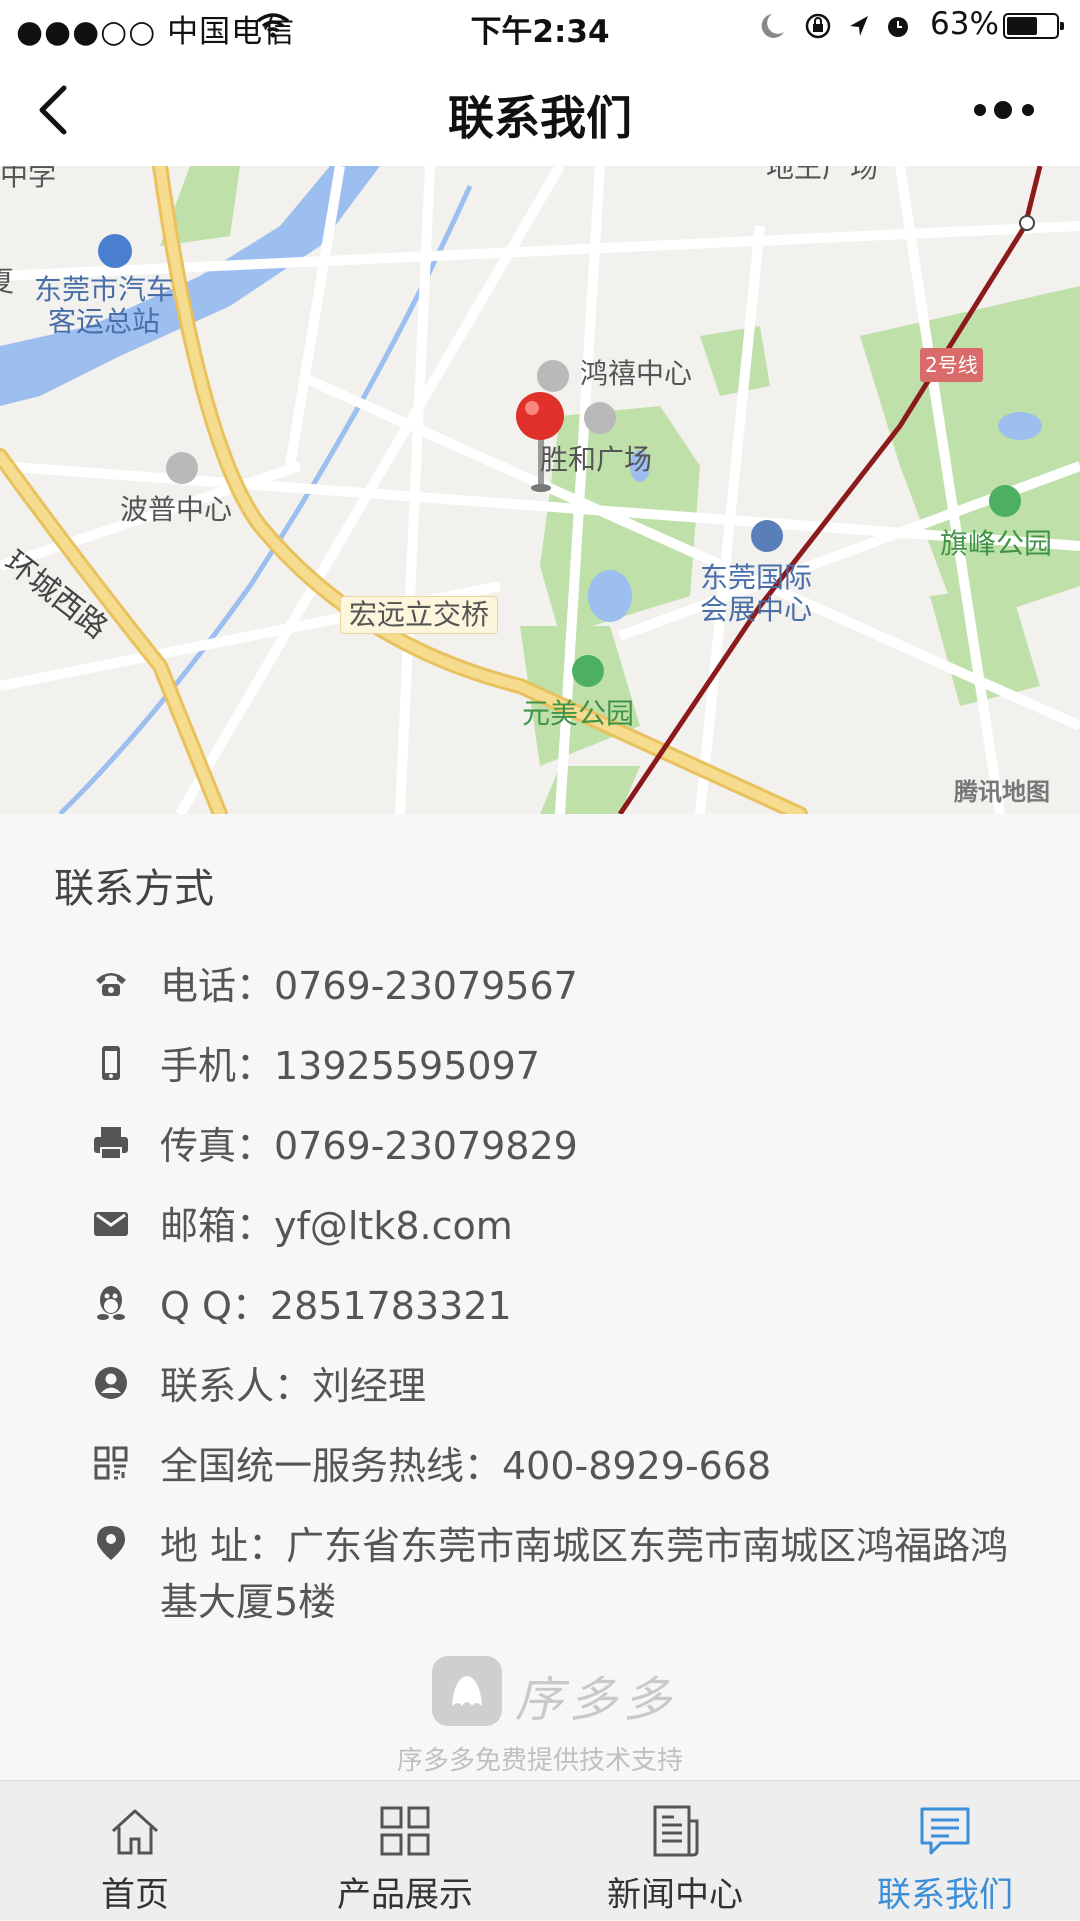  Describe the element at coordinates (135, 1895) in the screenshot. I see `tab-home-label: 首页` at that location.